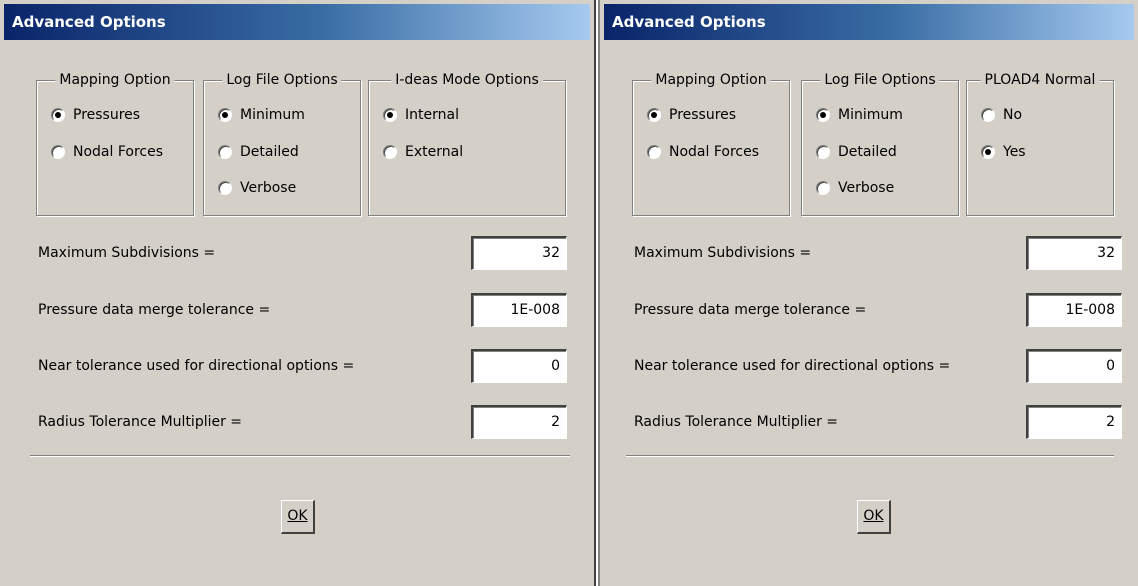 The height and width of the screenshot is (586, 1138). Describe the element at coordinates (467, 143) in the screenshot. I see `ideas-mode-options-group: I-deas Mode Options Internal External` at that location.